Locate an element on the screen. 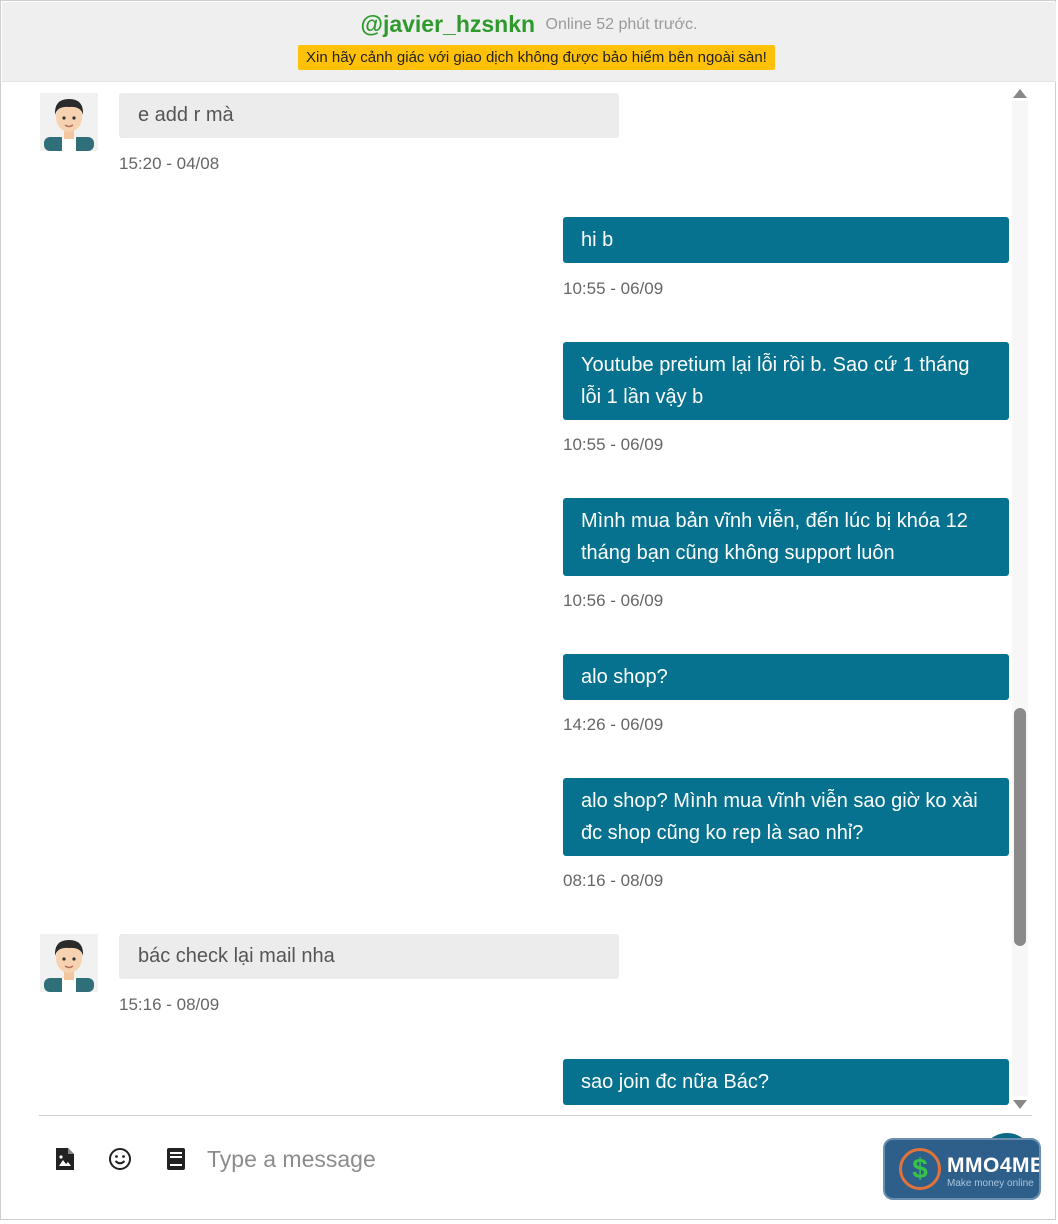 This screenshot has width=1058, height=1224. incoming-message-bubble: e add r mà is located at coordinates (369, 115).